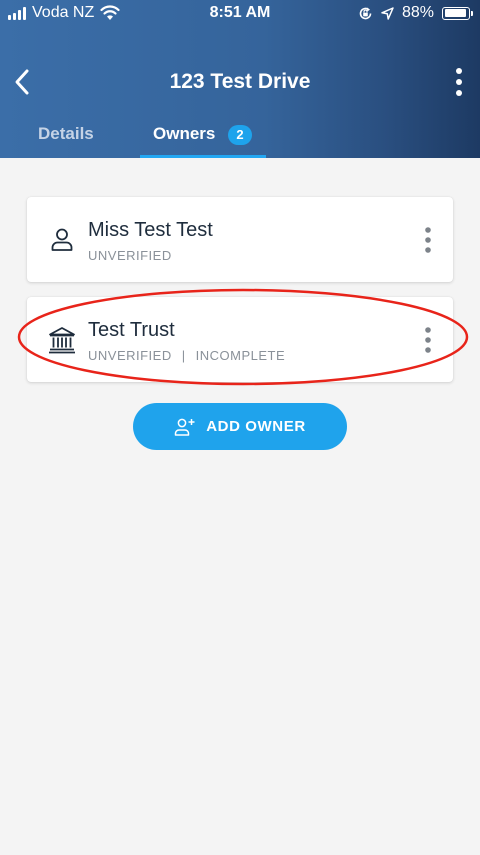 This screenshot has height=855, width=480. What do you see at coordinates (66, 133) in the screenshot?
I see `tab-details-label: Details` at bounding box center [66, 133].